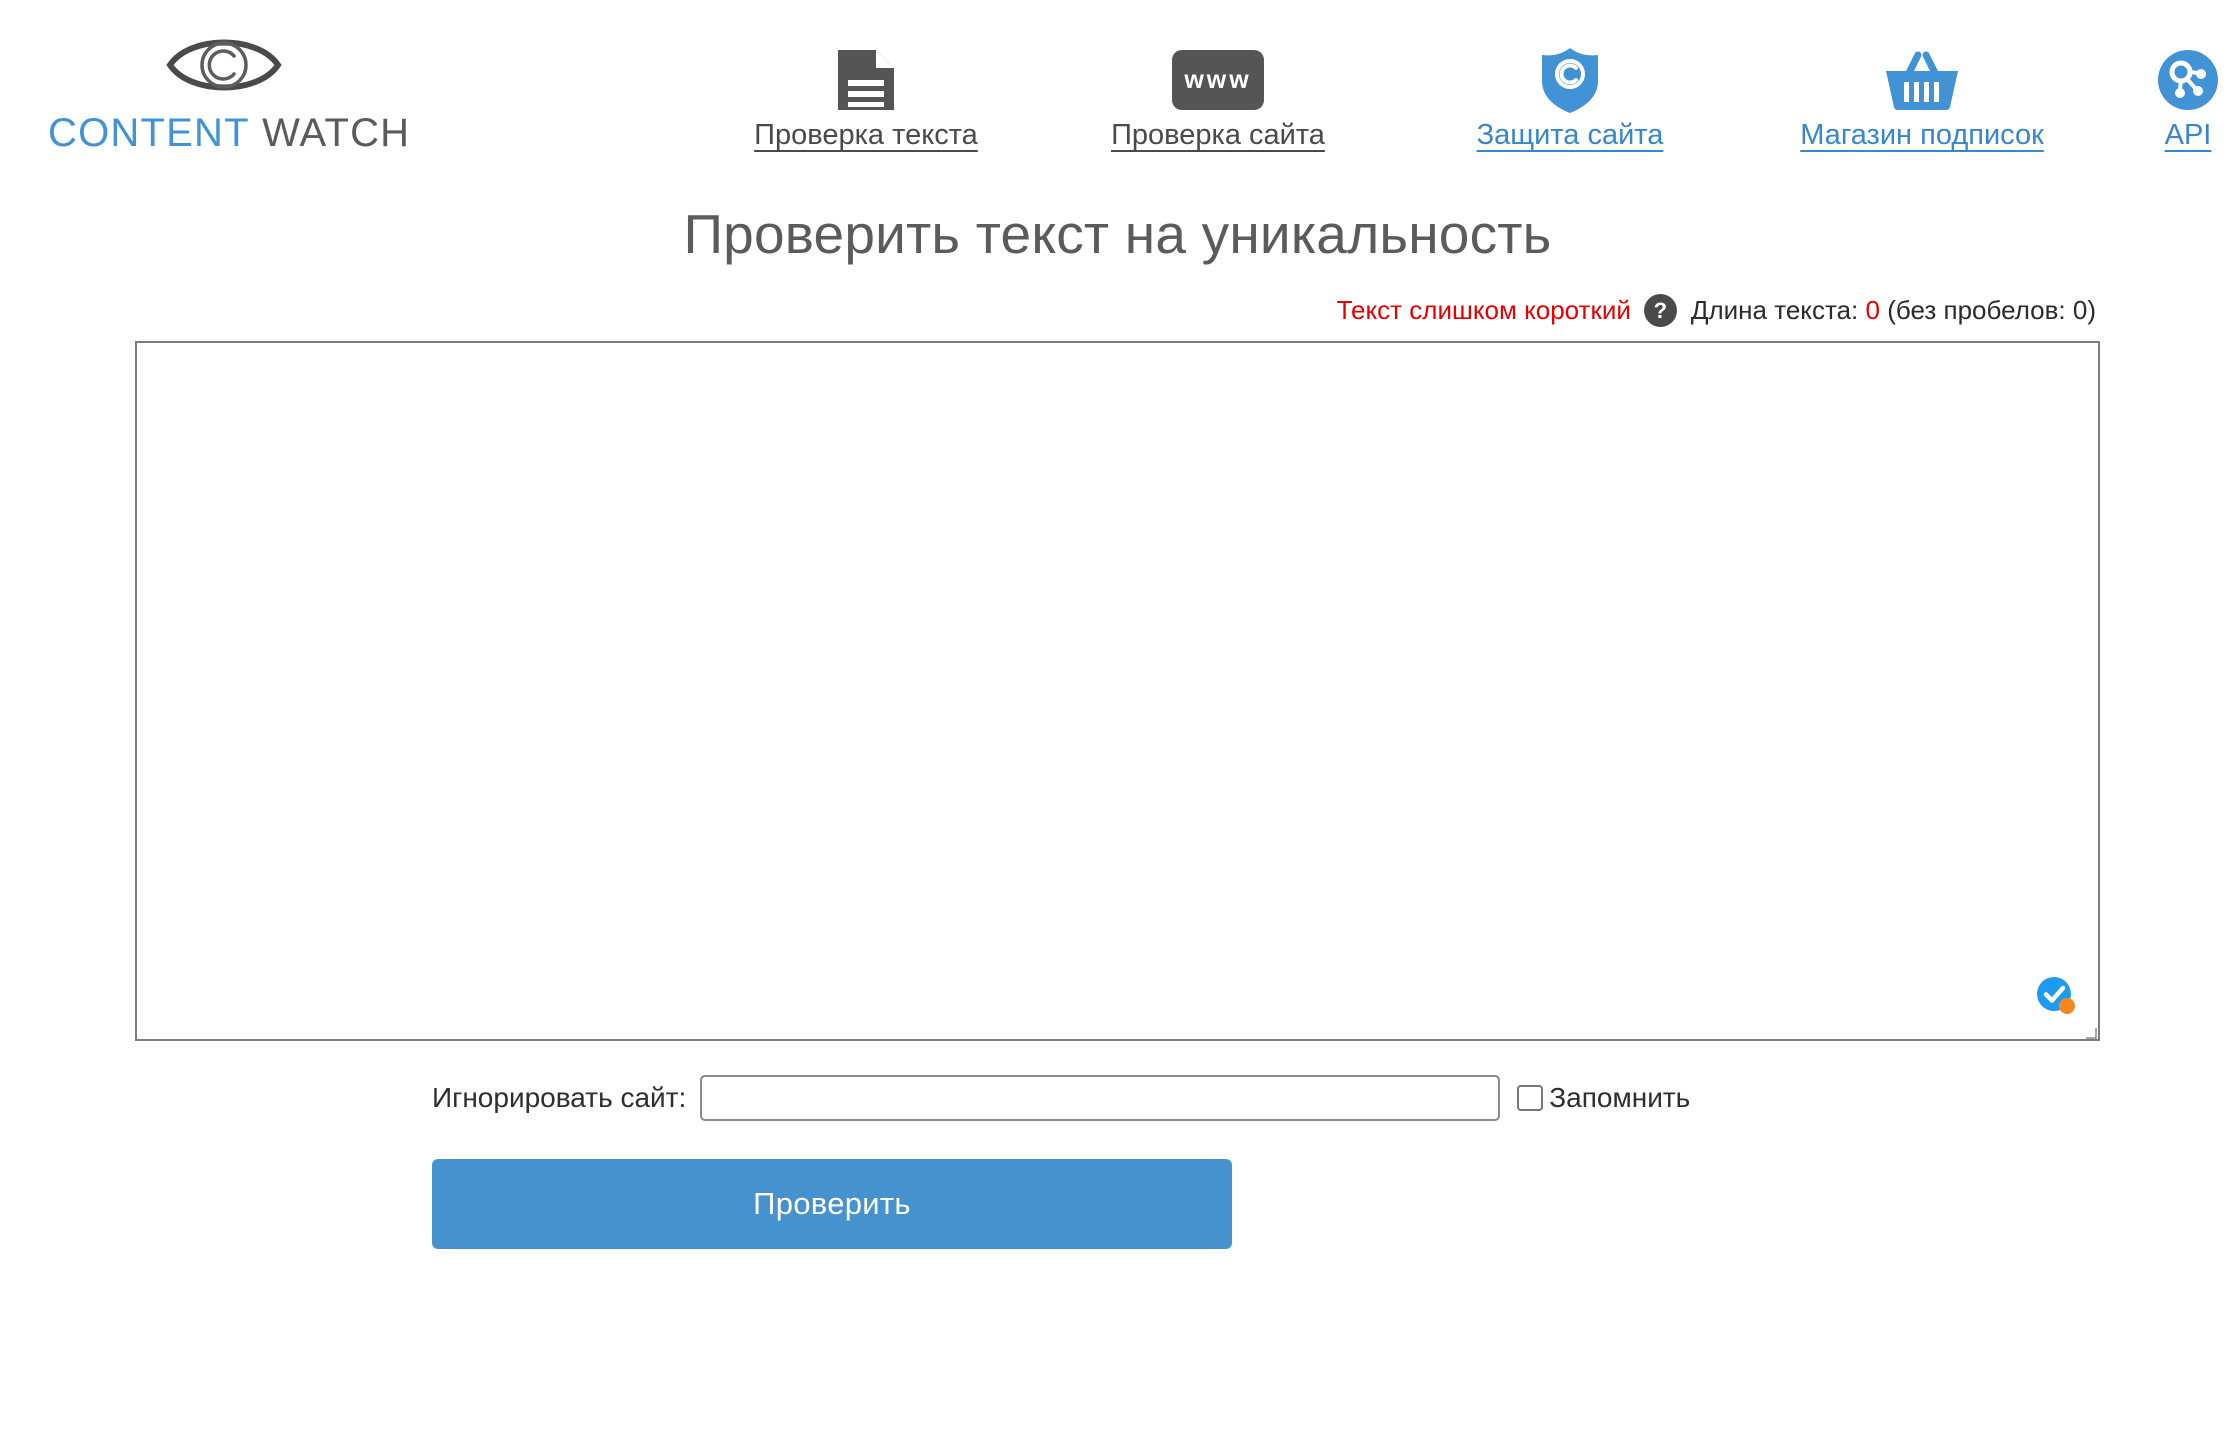  I want to click on check-button: Проверить, so click(832, 1204).